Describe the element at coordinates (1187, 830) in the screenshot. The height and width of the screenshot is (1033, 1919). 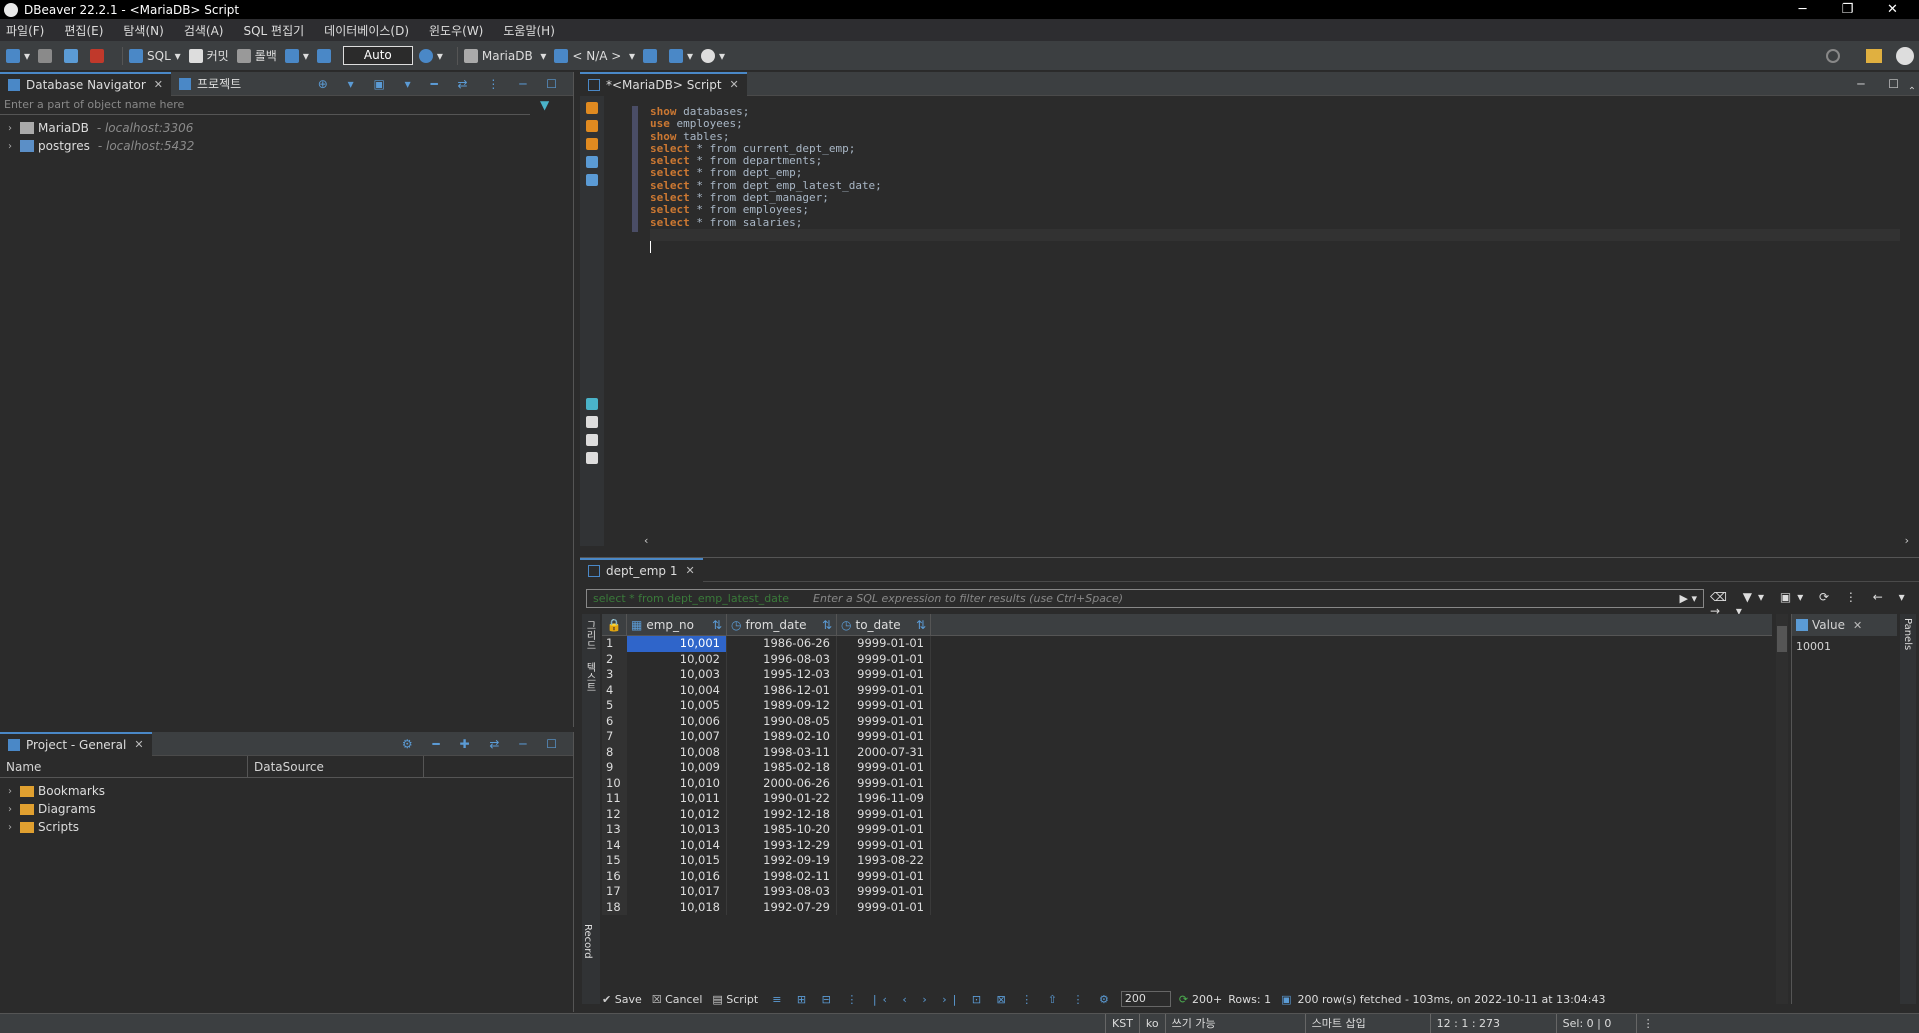
I see `table-row: 13 10,013 1985-10-20 9999-01-01` at that location.